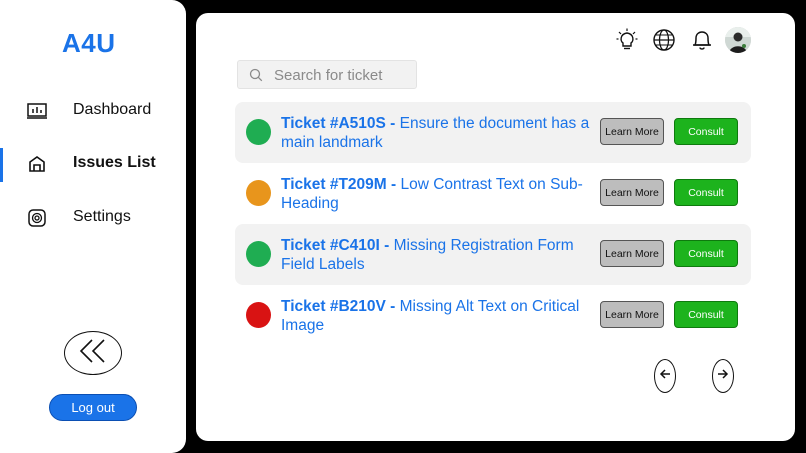 This screenshot has height=453, width=806. I want to click on logout-button: Log out, so click(93, 407).